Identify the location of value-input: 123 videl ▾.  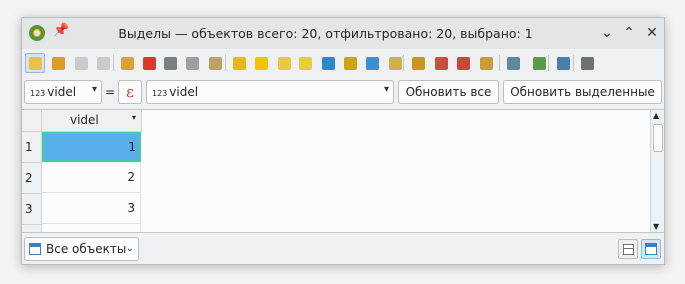
(270, 92).